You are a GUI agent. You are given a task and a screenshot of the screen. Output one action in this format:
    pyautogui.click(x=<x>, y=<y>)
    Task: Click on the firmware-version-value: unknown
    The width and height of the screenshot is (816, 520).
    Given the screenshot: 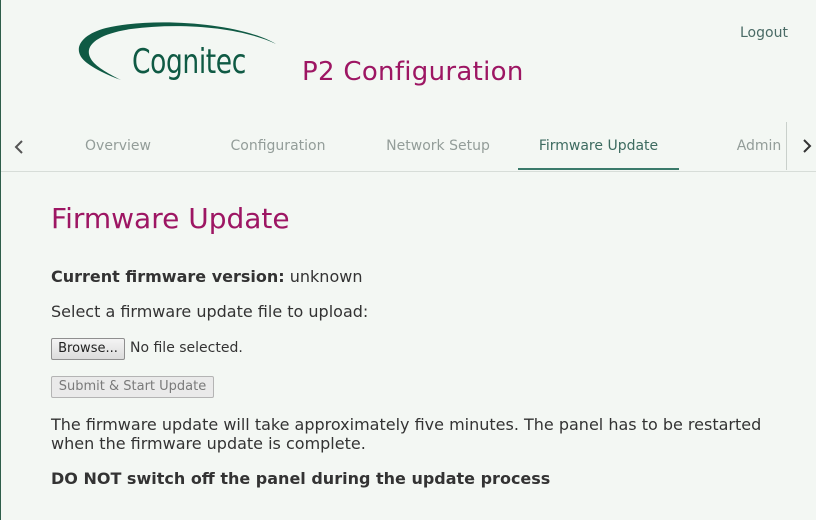 What is the action you would take?
    pyautogui.click(x=326, y=276)
    